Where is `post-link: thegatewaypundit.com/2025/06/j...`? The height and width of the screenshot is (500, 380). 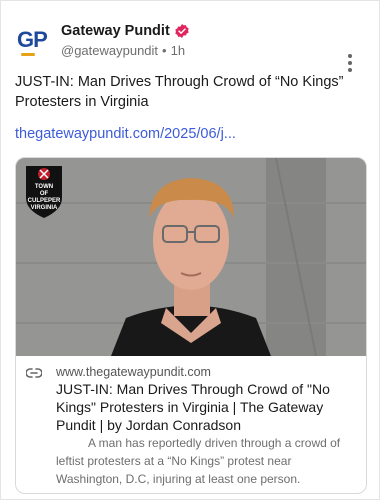 post-link: thegatewaypundit.com/2025/06/j... is located at coordinates (125, 134).